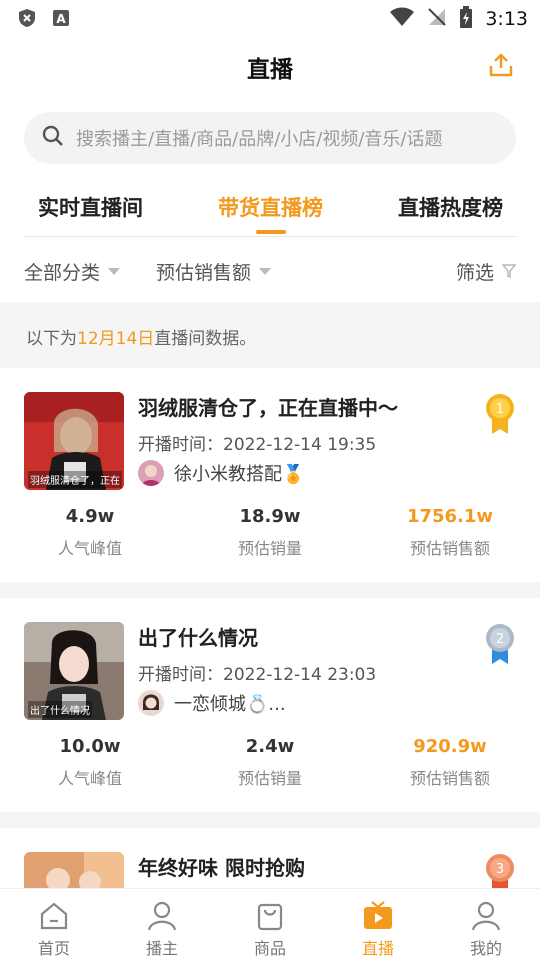 This screenshot has width=540, height=961. I want to click on screen-filter: 筛选, so click(486, 271).